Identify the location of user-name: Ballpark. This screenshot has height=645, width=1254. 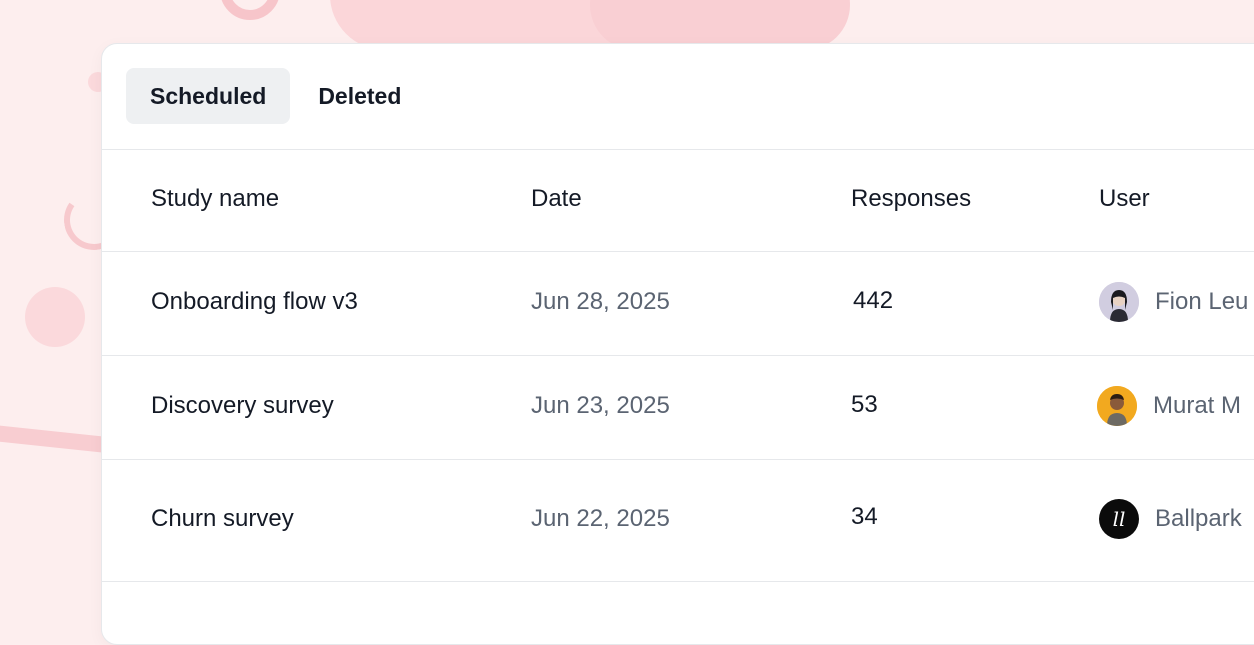
(1198, 518).